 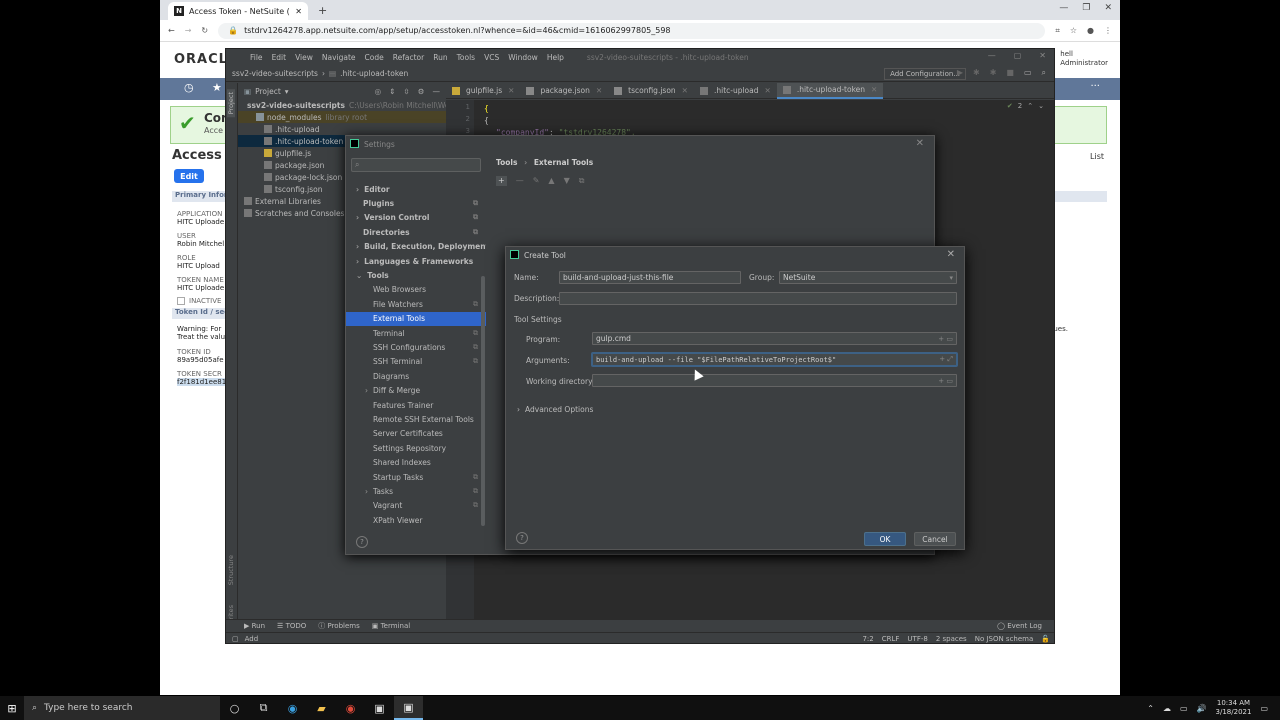 What do you see at coordinates (1010, 73) in the screenshot?
I see `stop-icon: ■` at bounding box center [1010, 73].